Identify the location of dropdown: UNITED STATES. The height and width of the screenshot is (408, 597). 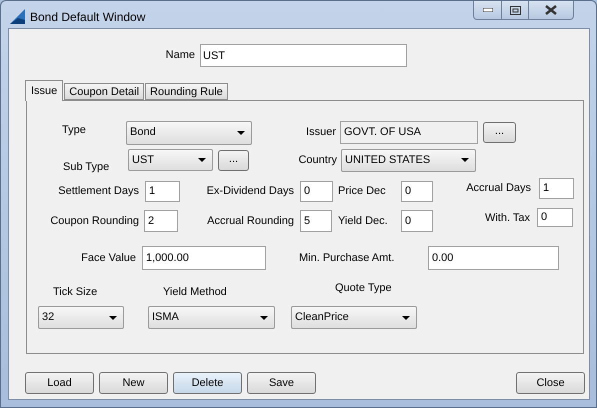
(408, 160).